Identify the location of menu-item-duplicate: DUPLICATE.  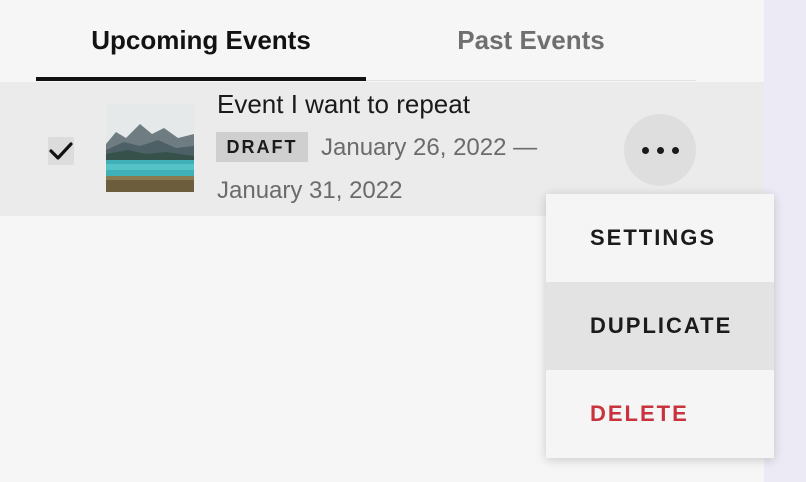
(660, 326).